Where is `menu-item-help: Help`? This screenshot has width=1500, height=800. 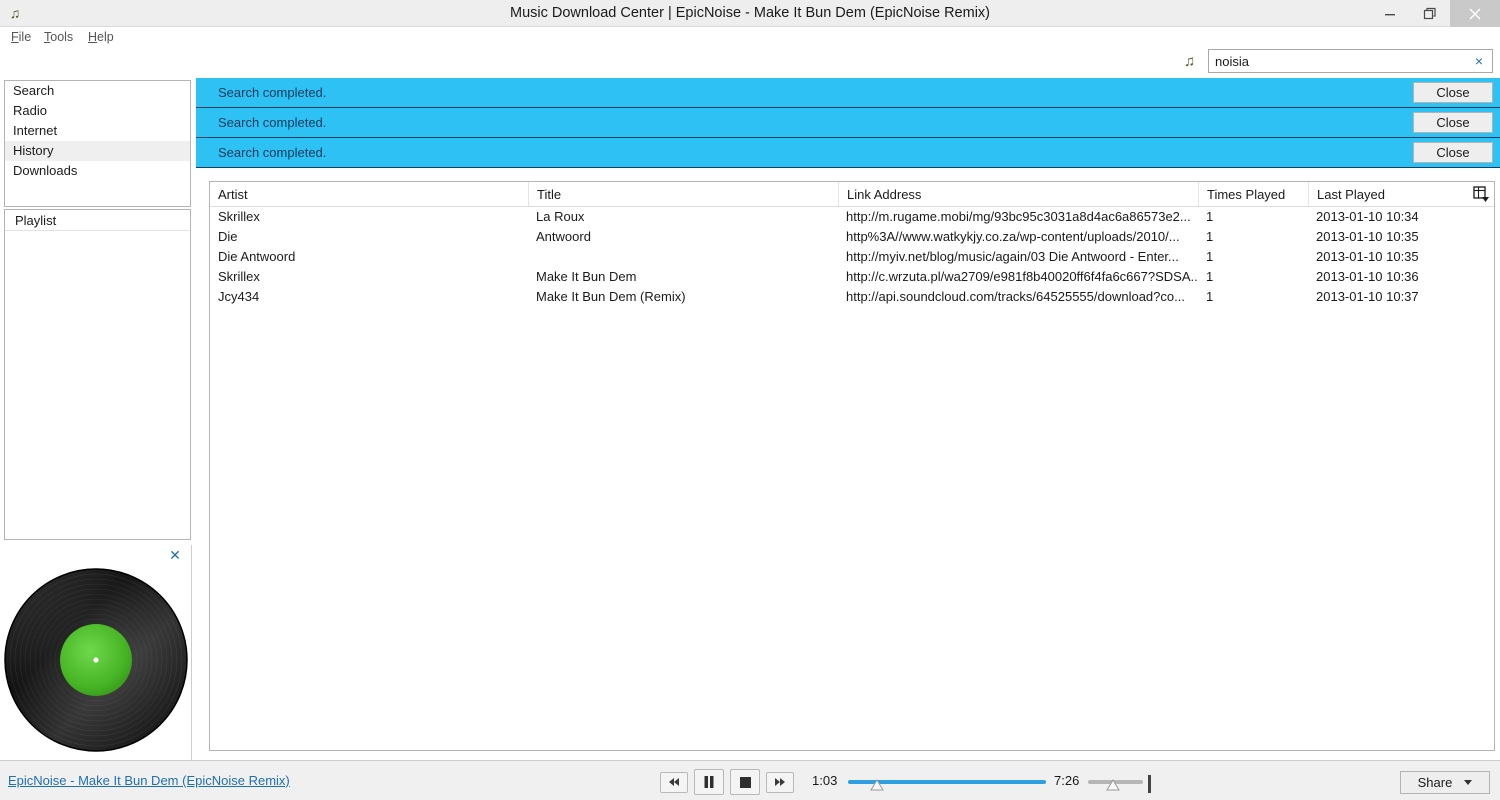 menu-item-help: Help is located at coordinates (101, 37).